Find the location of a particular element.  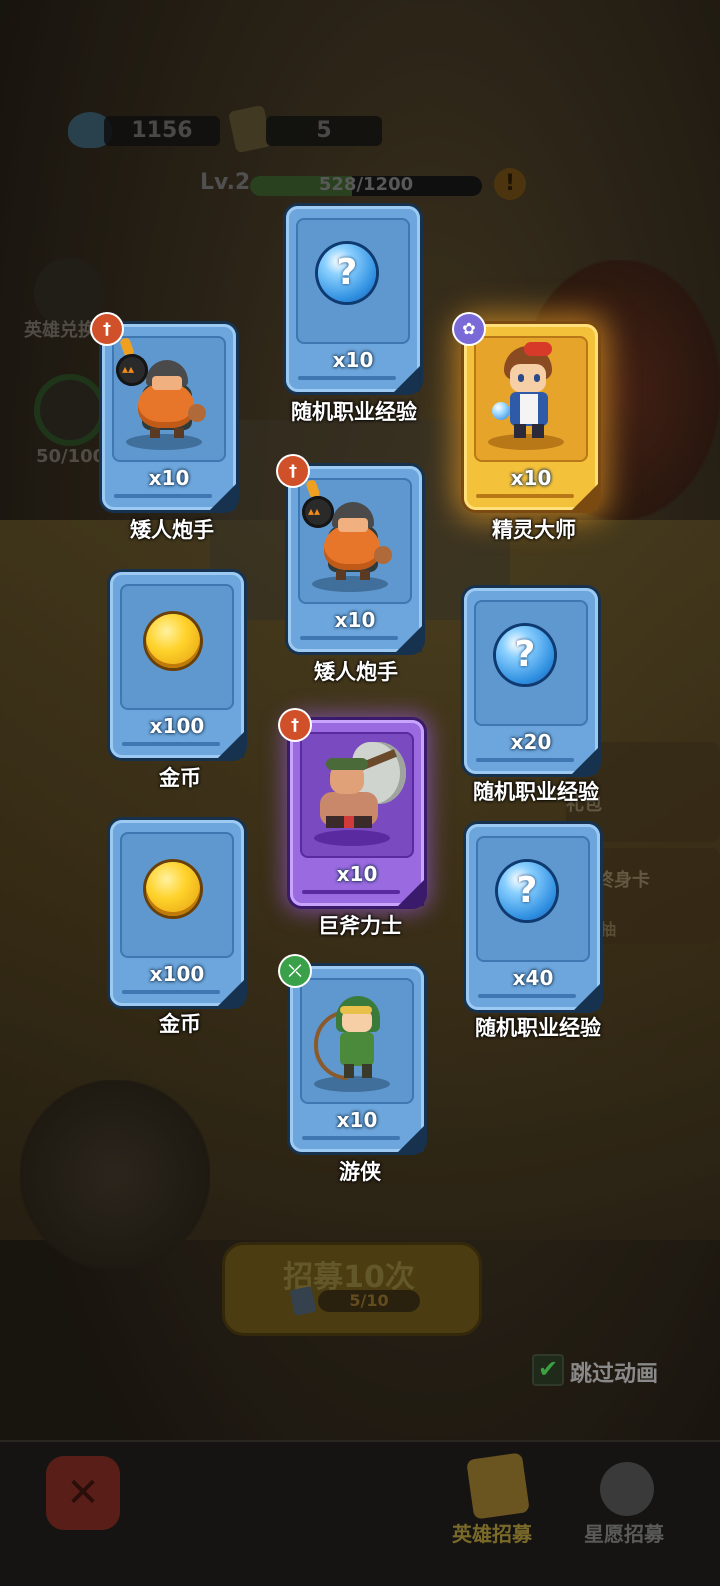

tab-star-recruit: 星愿招募 is located at coordinates (624, 1532).